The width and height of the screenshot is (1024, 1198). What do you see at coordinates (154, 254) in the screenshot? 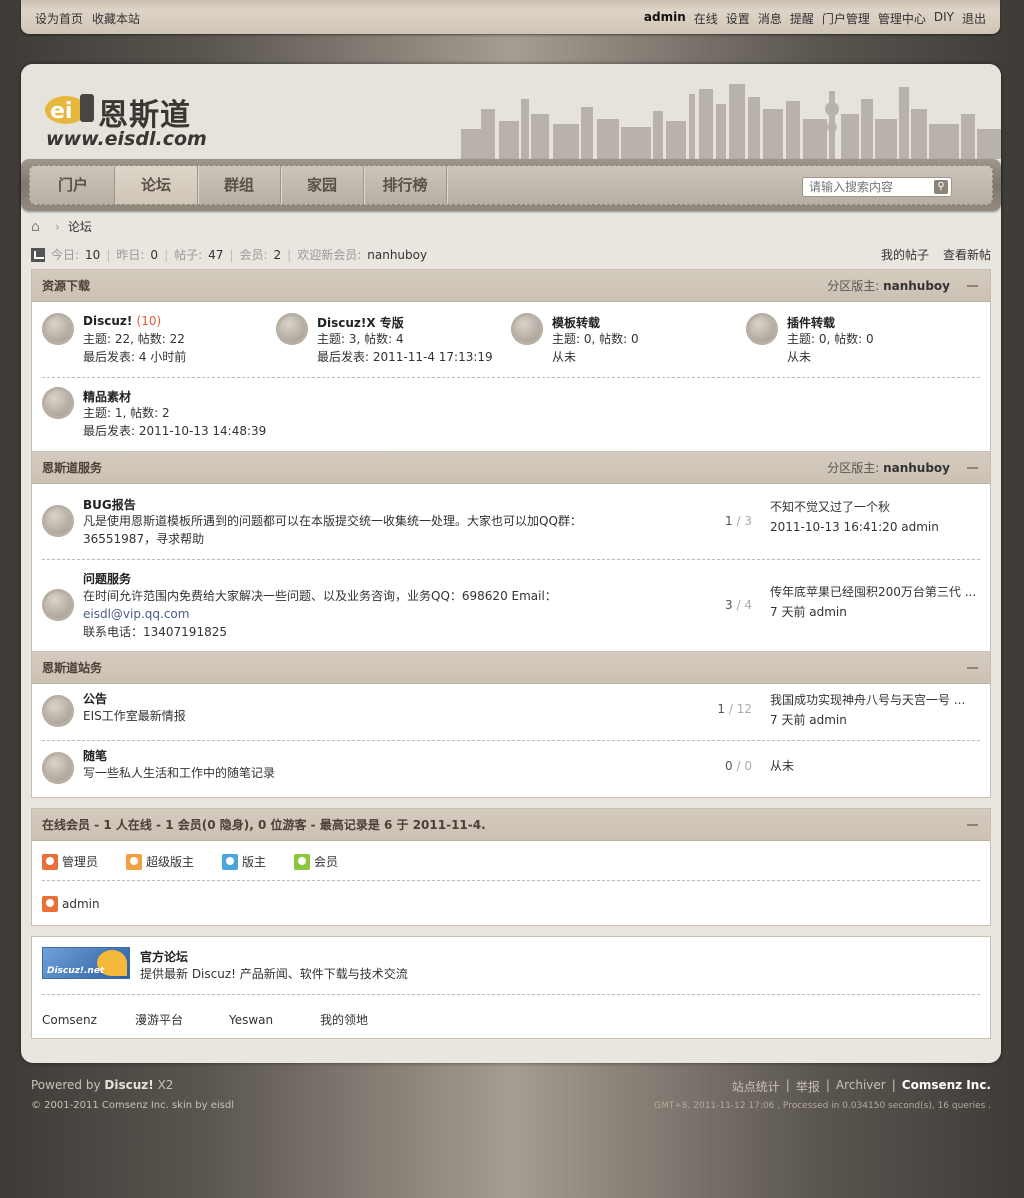
I see `stats-yesterday-value: 0` at bounding box center [154, 254].